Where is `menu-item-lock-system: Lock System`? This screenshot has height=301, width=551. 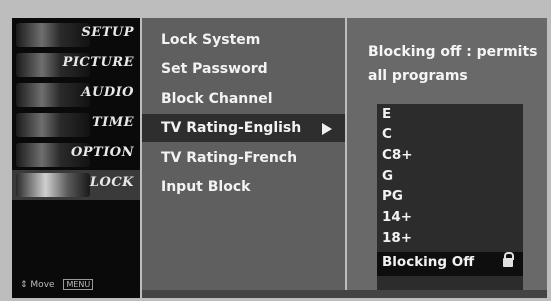
menu-item-lock-system: Lock System is located at coordinates (243, 40).